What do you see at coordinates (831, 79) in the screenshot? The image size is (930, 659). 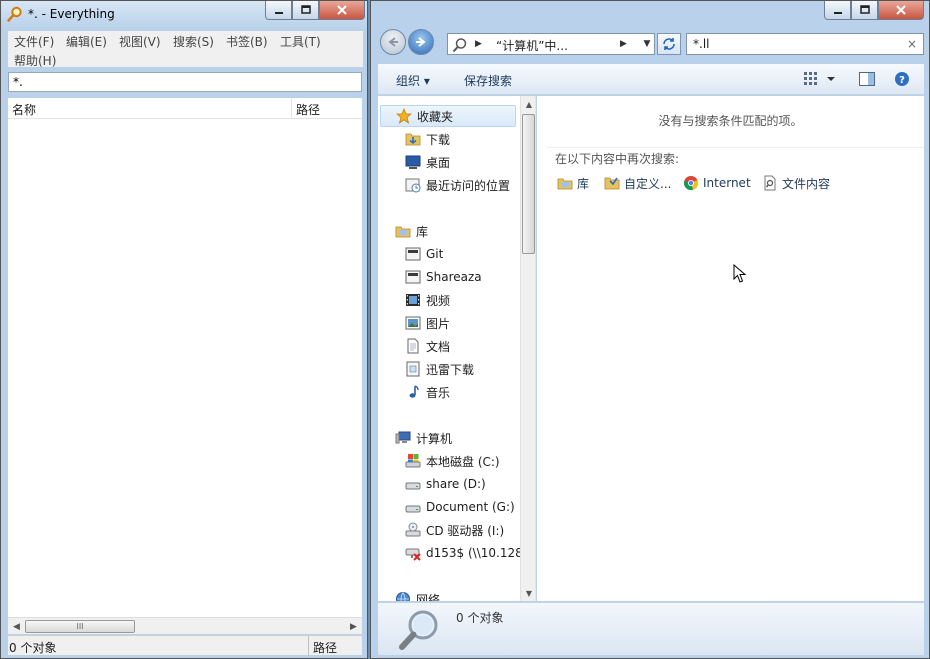 I see `chevron-down-icon` at bounding box center [831, 79].